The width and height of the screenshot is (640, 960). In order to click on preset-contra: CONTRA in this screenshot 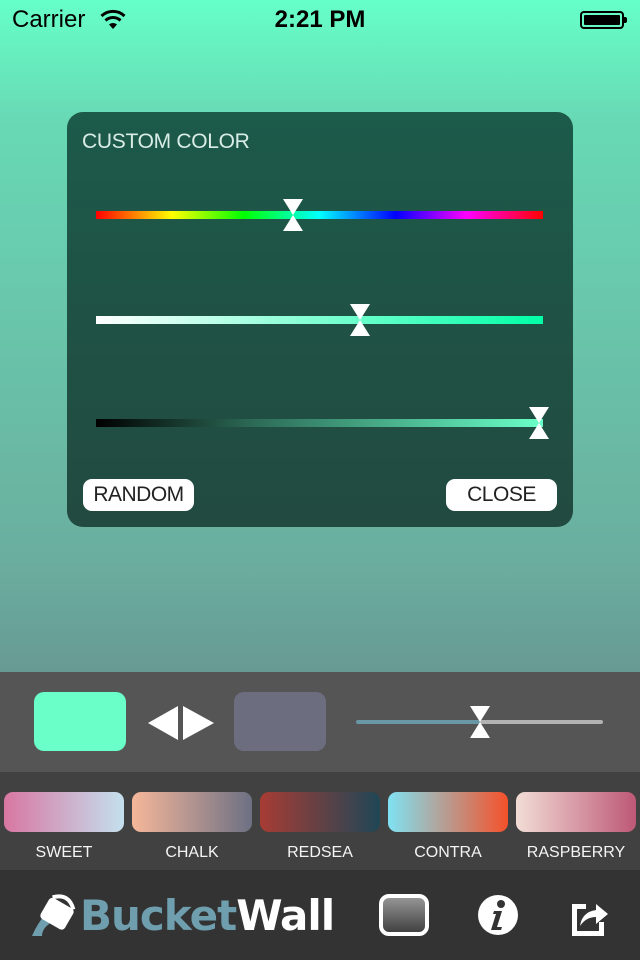, I will do `click(448, 827)`.